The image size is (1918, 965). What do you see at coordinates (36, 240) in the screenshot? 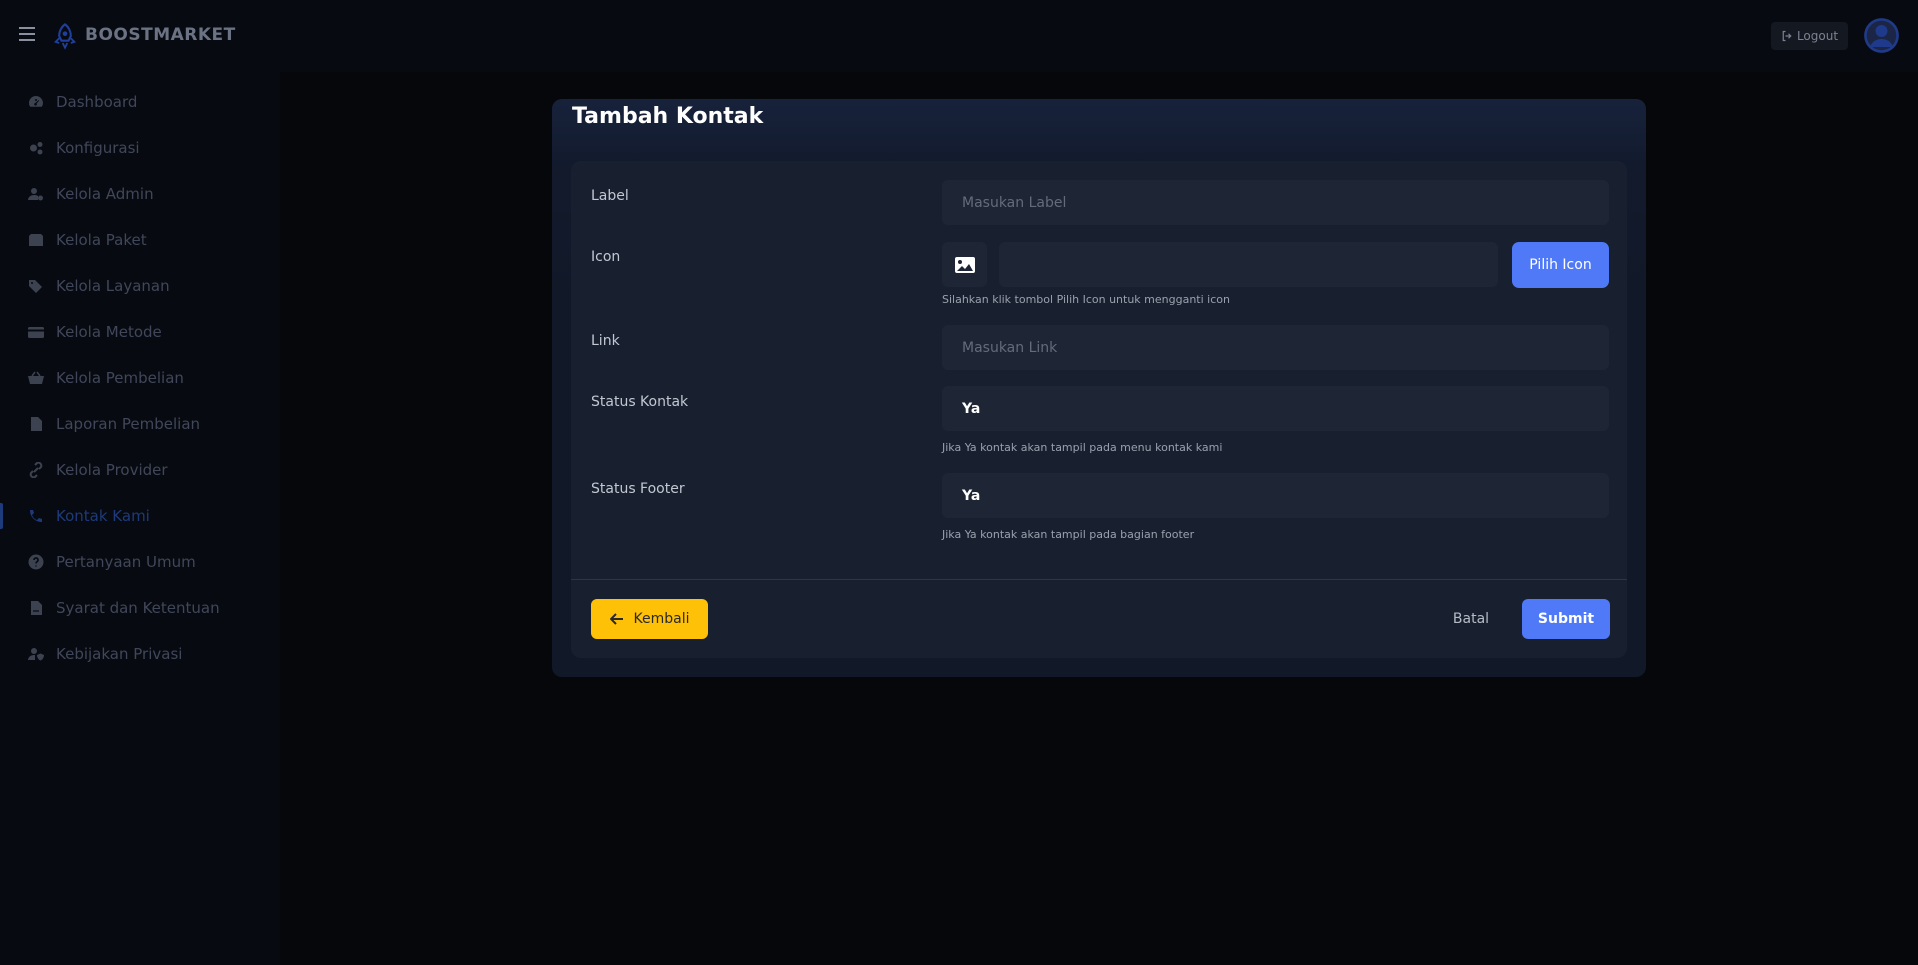
I see `box-icon` at bounding box center [36, 240].